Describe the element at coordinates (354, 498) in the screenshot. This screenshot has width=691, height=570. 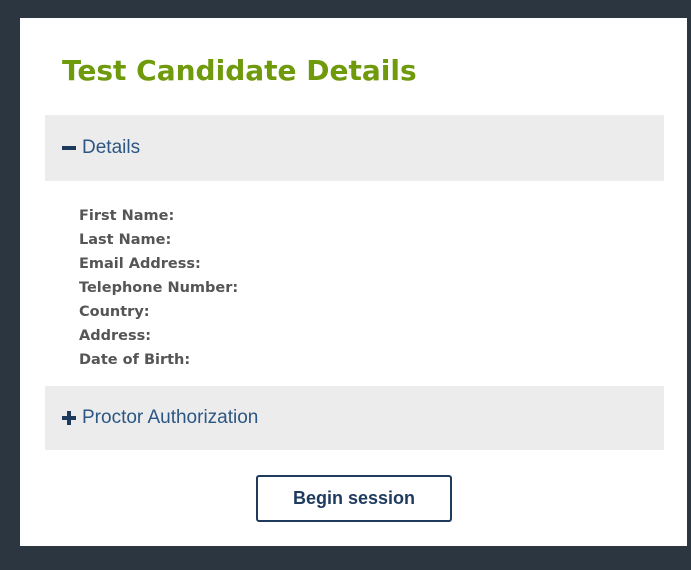
I see `begin-session-button: Begin session` at that location.